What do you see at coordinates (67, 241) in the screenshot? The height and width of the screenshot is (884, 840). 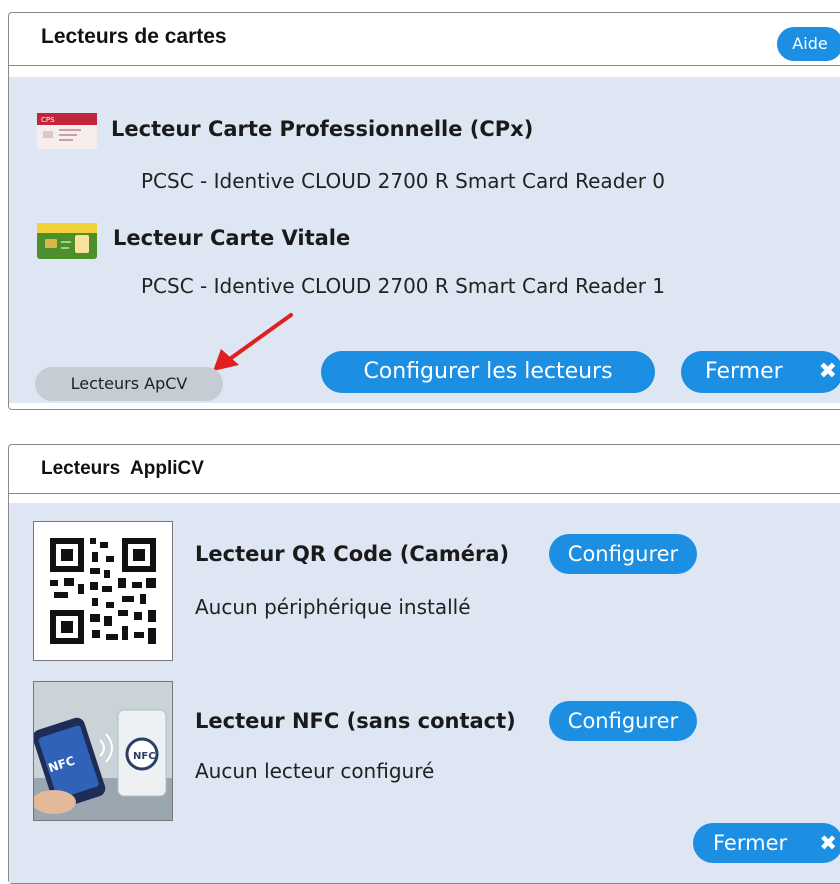 I see `vitale-card-icon` at bounding box center [67, 241].